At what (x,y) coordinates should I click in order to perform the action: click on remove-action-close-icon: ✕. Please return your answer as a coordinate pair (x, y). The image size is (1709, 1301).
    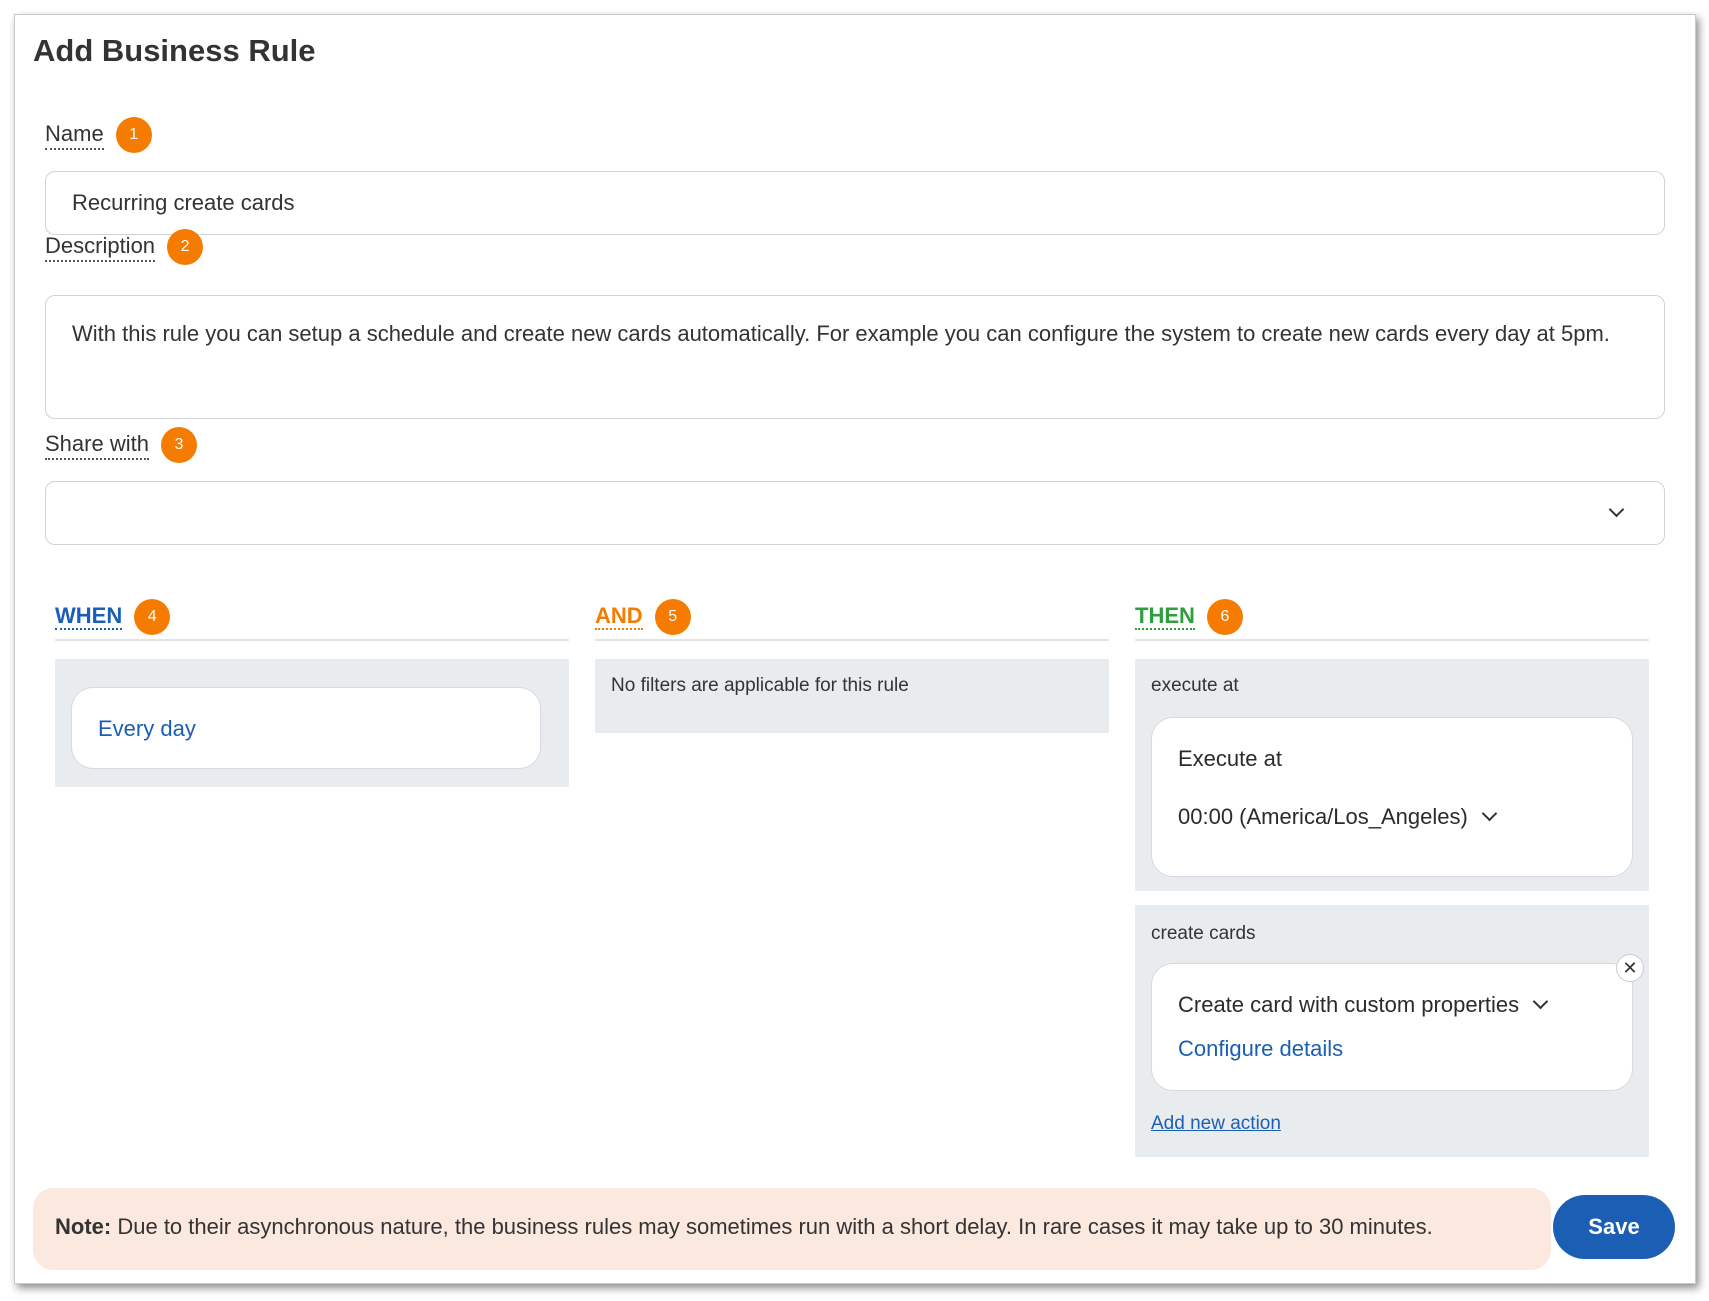
    Looking at the image, I should click on (1630, 968).